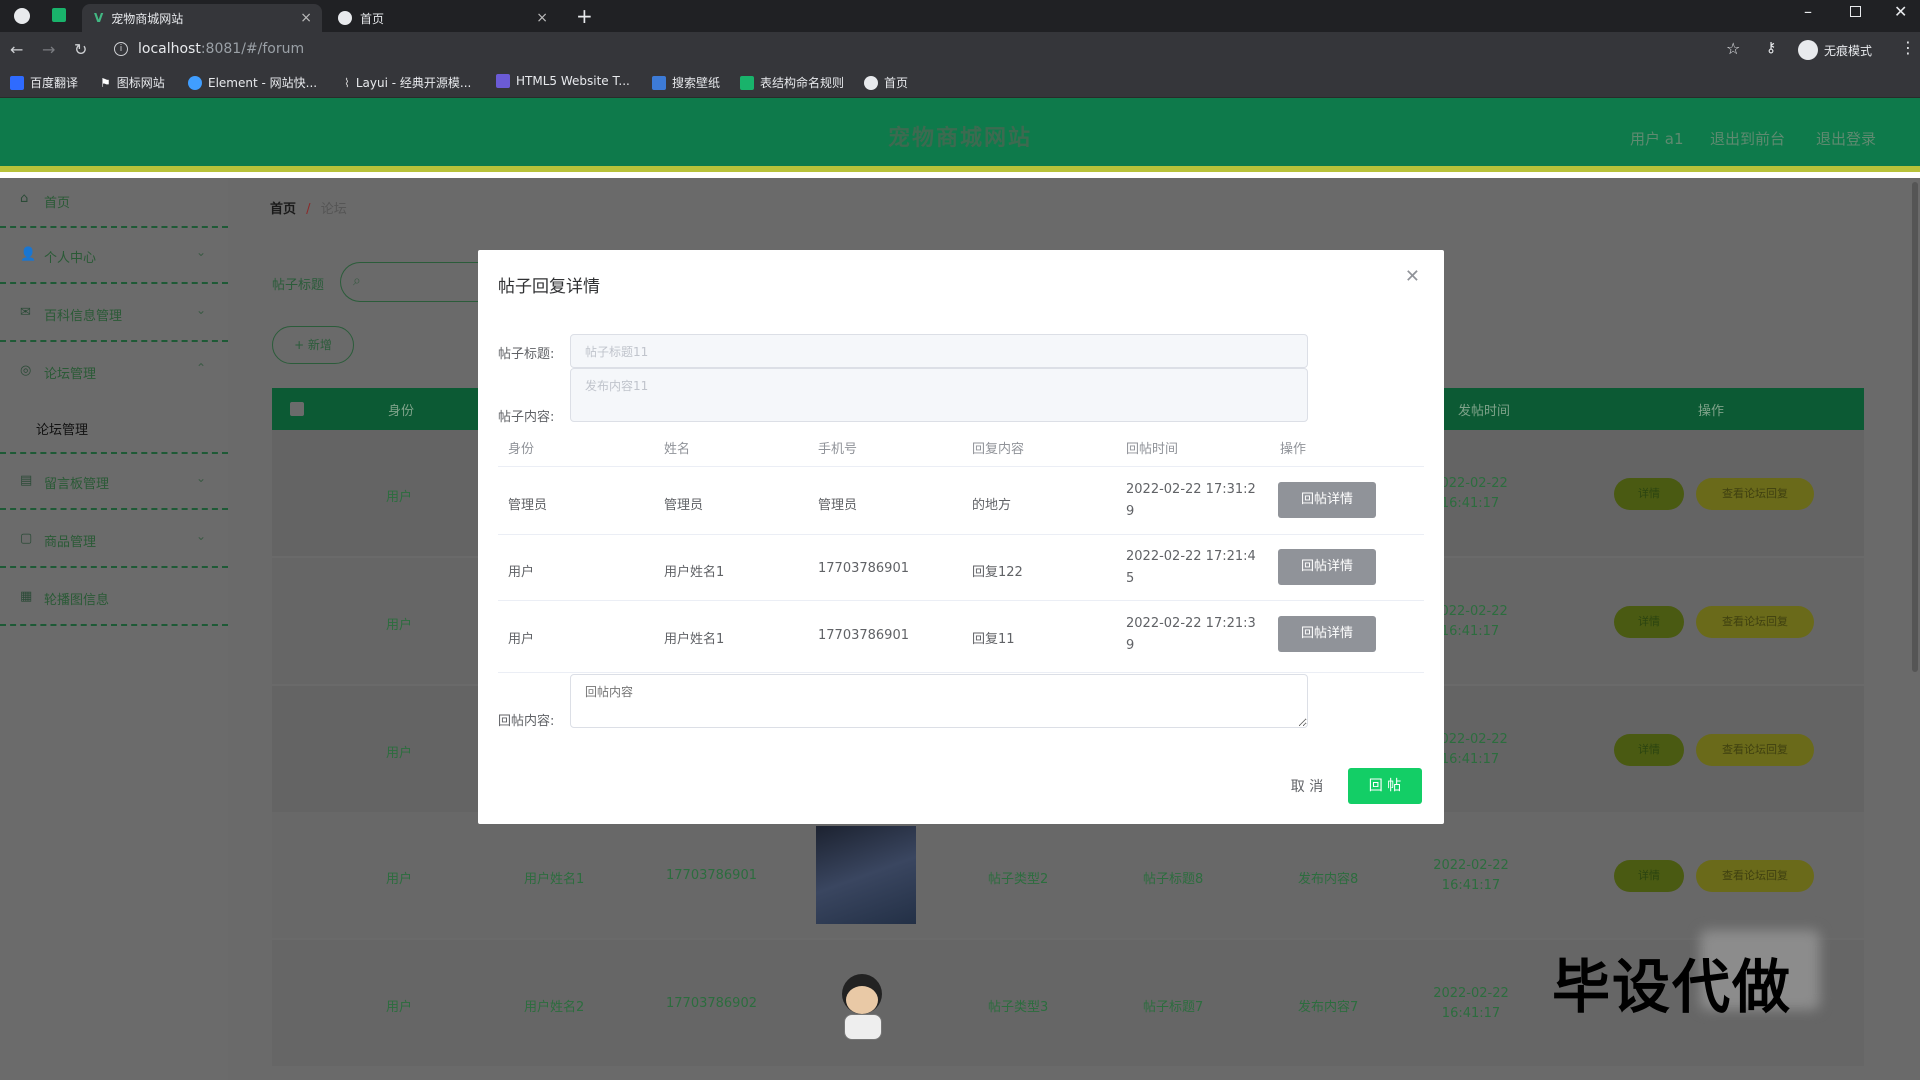  What do you see at coordinates (1808, 11) in the screenshot?
I see `minimize-icon: –` at bounding box center [1808, 11].